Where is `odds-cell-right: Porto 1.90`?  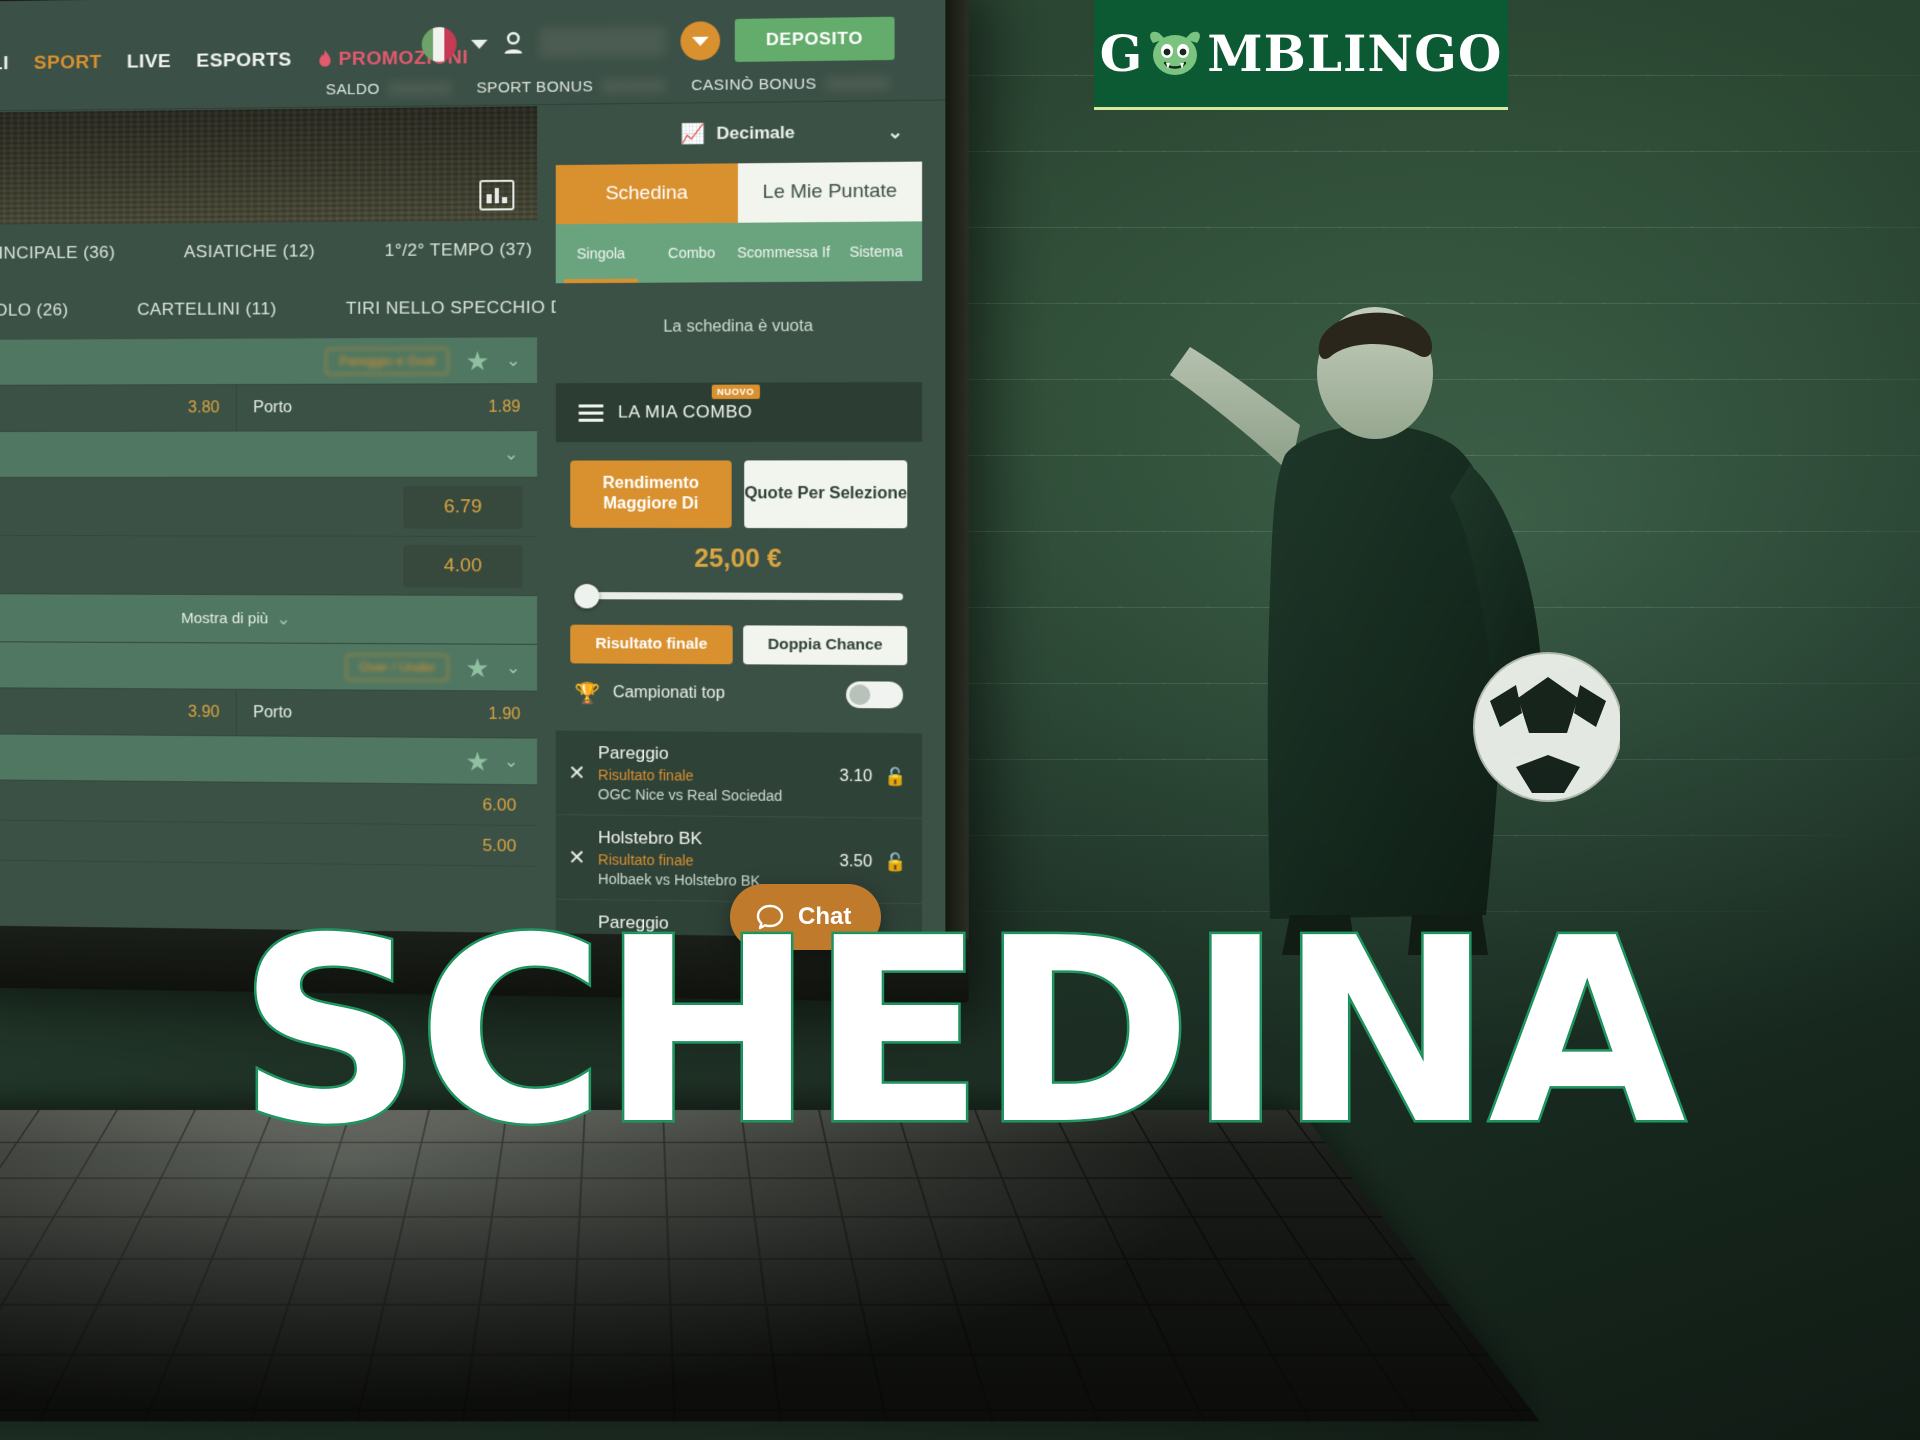 odds-cell-right: Porto 1.90 is located at coordinates (386, 713).